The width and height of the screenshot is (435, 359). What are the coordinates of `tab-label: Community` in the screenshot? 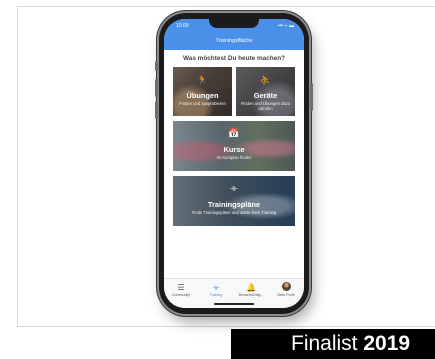 It's located at (181, 295).